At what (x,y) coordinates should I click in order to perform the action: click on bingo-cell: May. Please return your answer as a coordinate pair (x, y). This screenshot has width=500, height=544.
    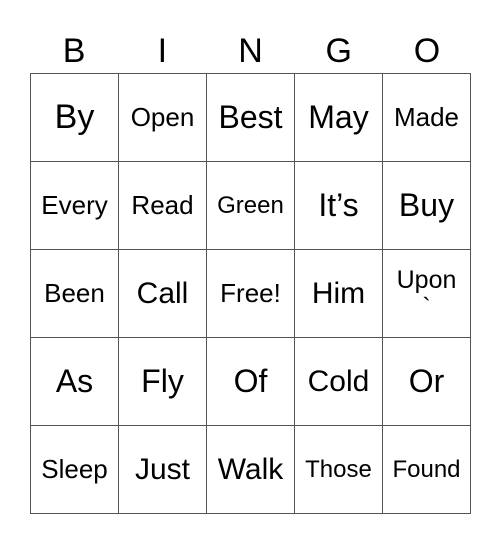
    Looking at the image, I should click on (339, 118).